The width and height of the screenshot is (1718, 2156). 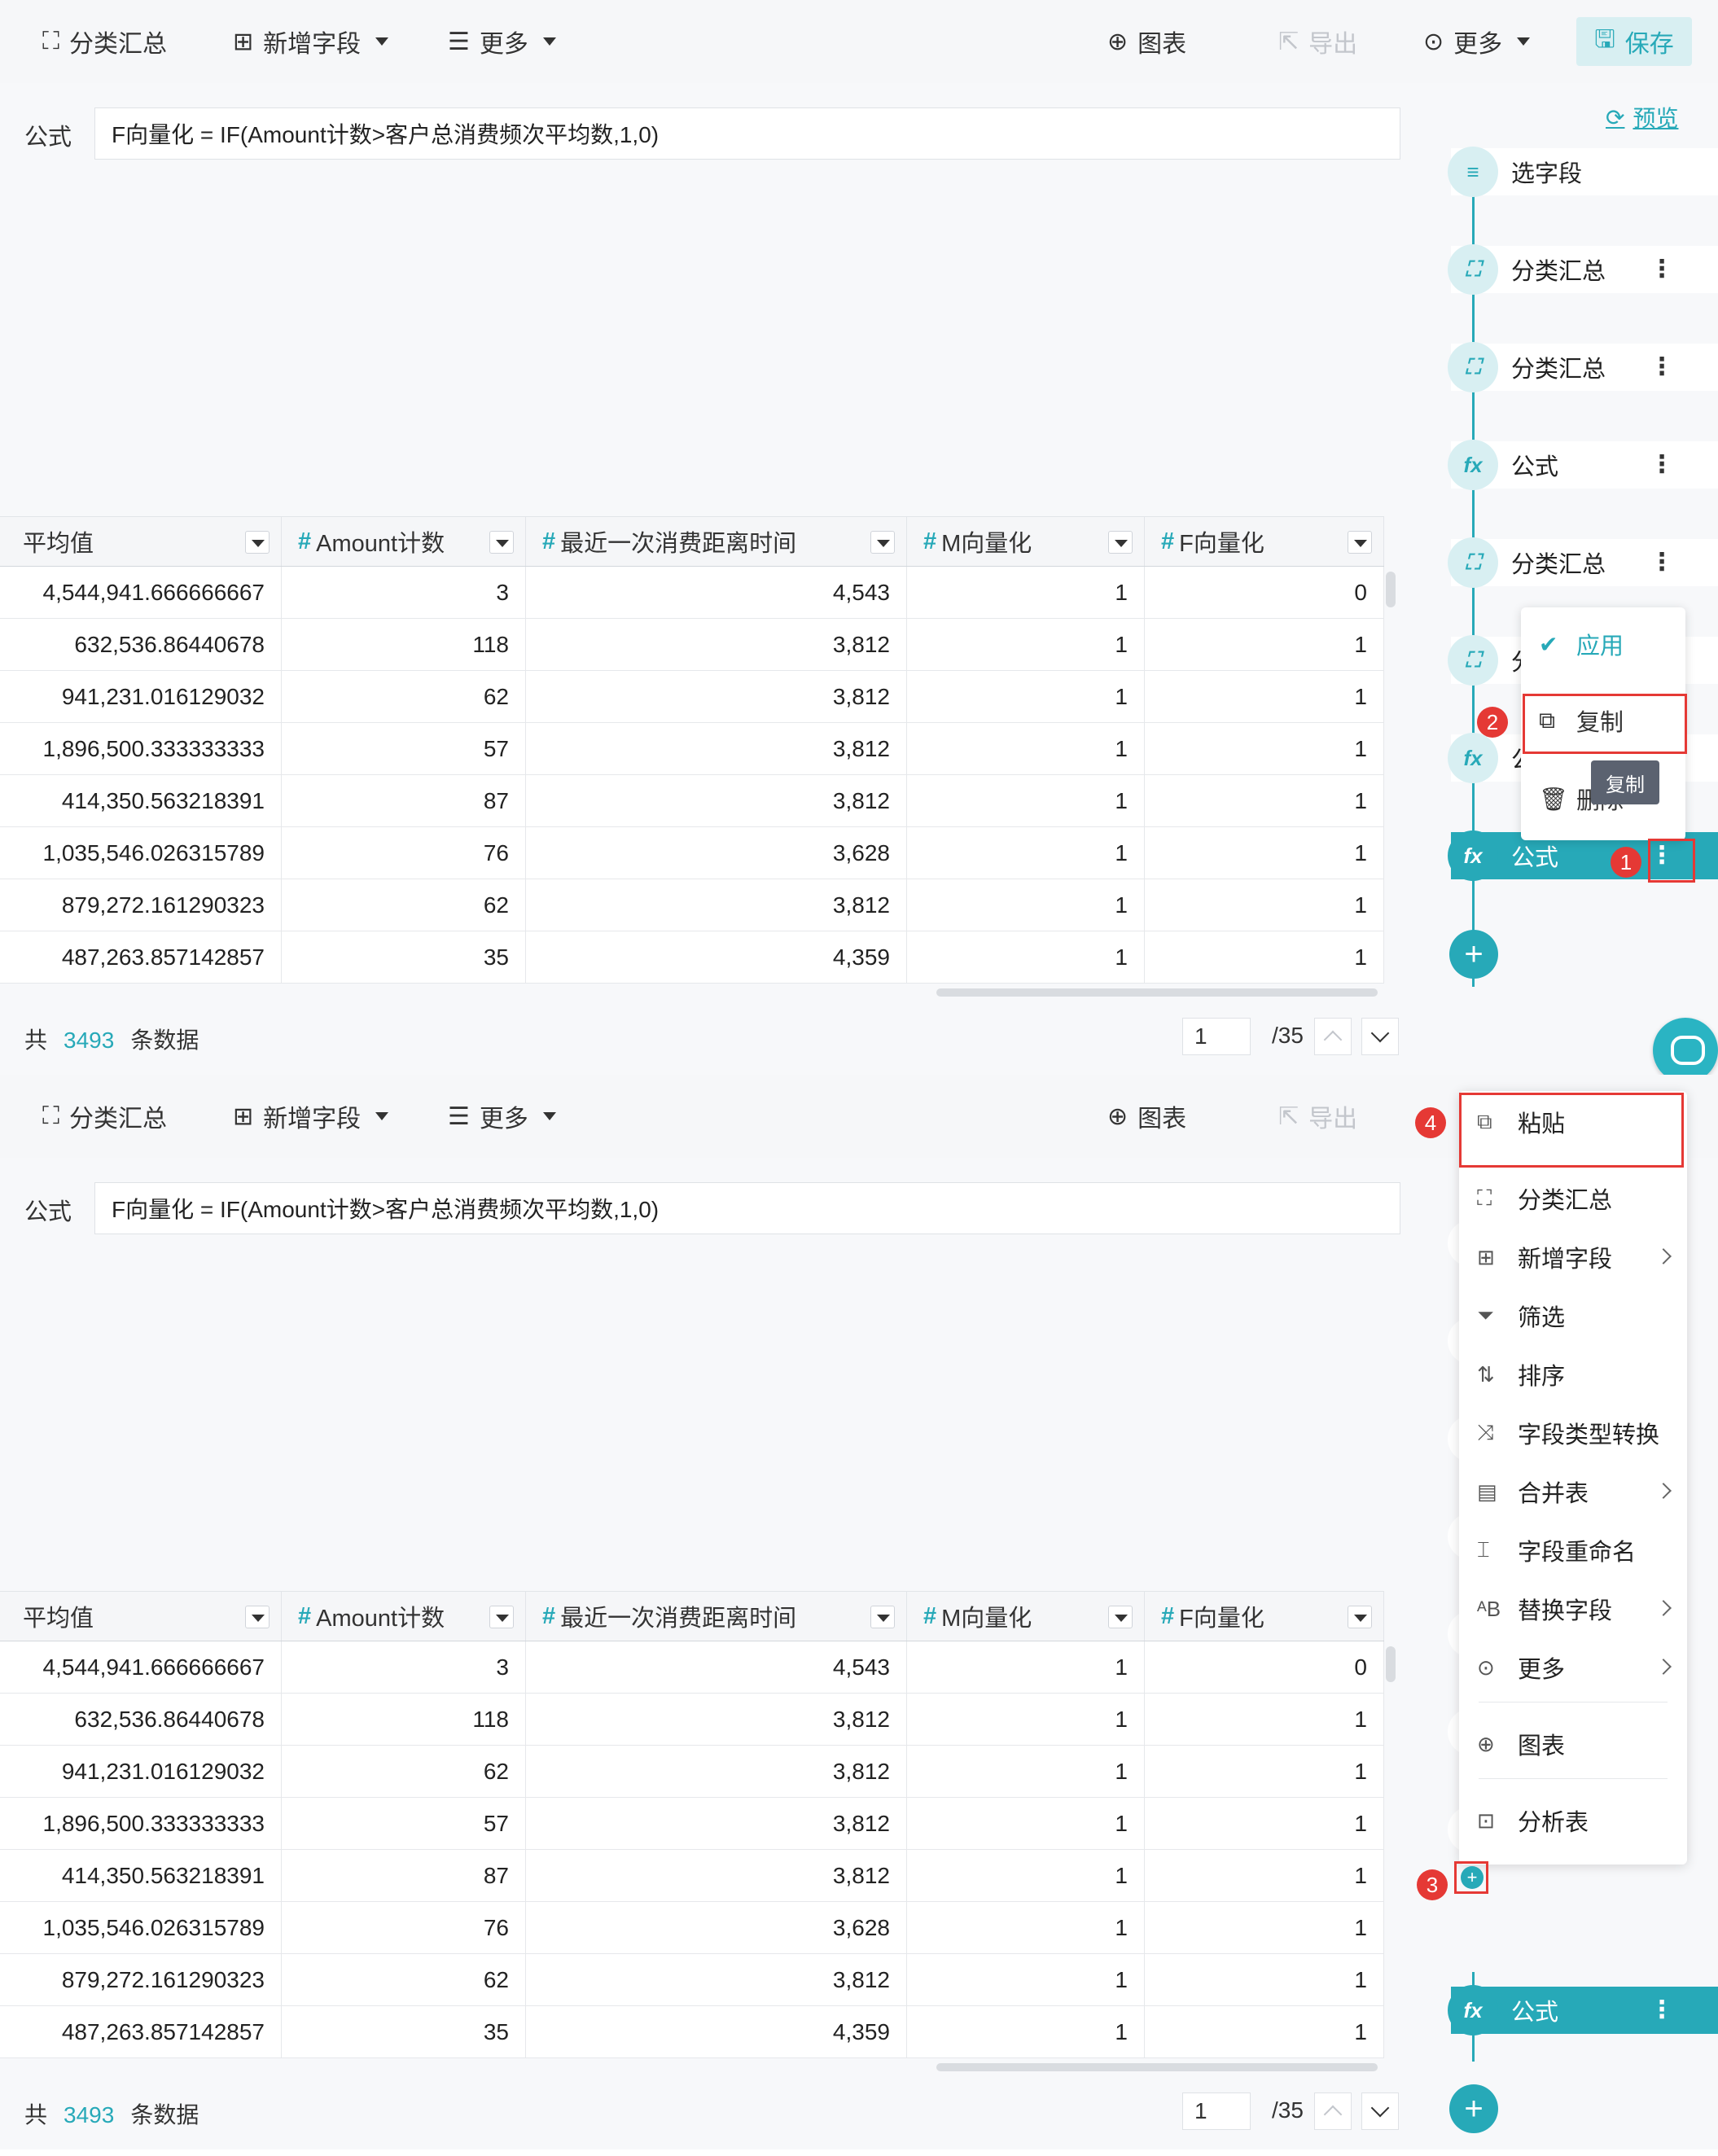 What do you see at coordinates (1573, 1258) in the screenshot?
I see `add-field-menu-item: ⊞ 新增字段` at bounding box center [1573, 1258].